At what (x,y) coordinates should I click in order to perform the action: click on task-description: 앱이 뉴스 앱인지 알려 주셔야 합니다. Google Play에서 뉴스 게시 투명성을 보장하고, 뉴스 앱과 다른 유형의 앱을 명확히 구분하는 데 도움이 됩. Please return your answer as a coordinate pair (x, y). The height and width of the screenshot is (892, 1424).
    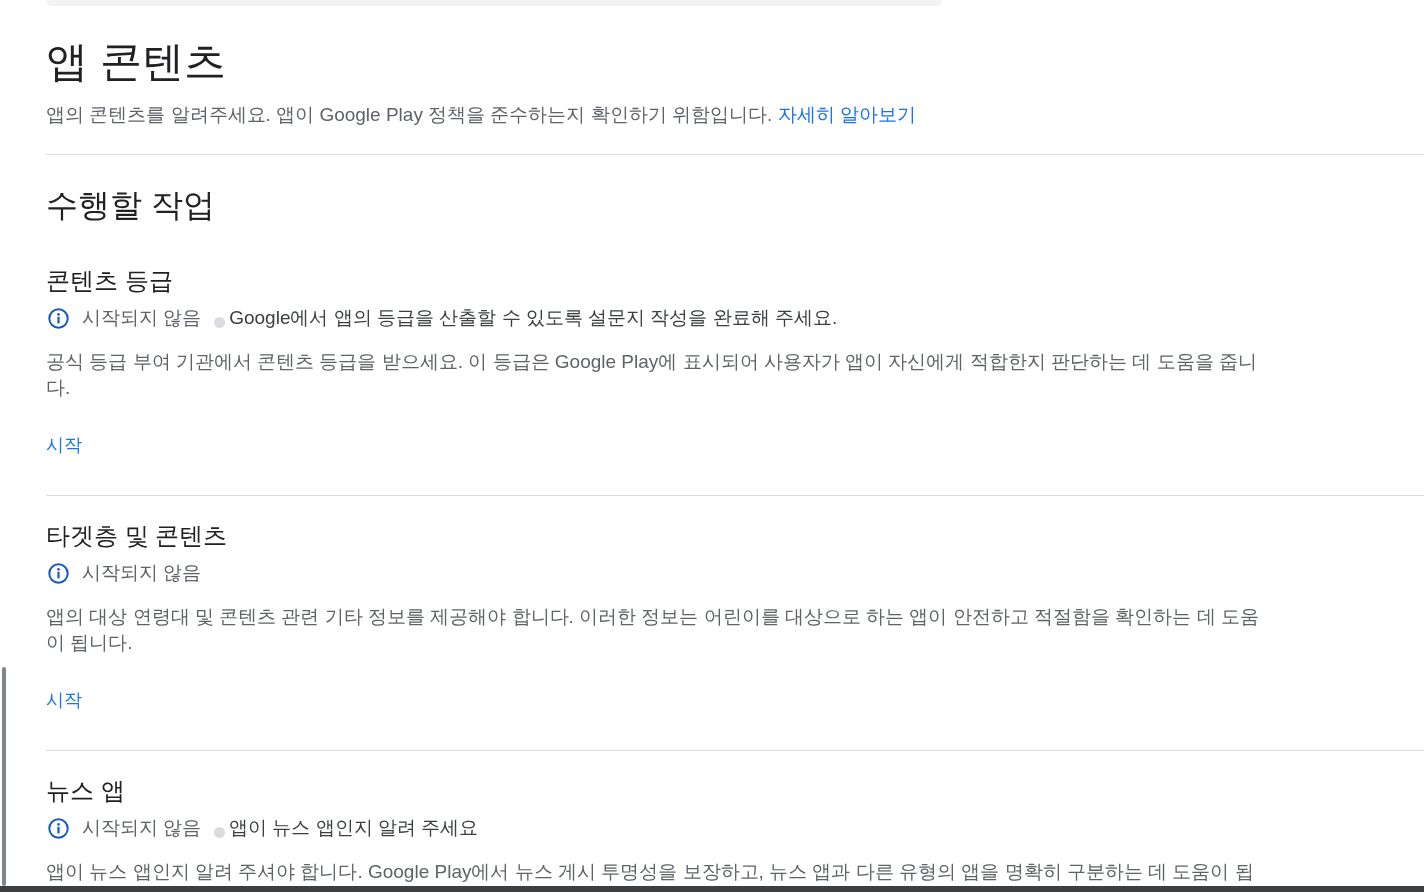
    Looking at the image, I should click on (650, 872).